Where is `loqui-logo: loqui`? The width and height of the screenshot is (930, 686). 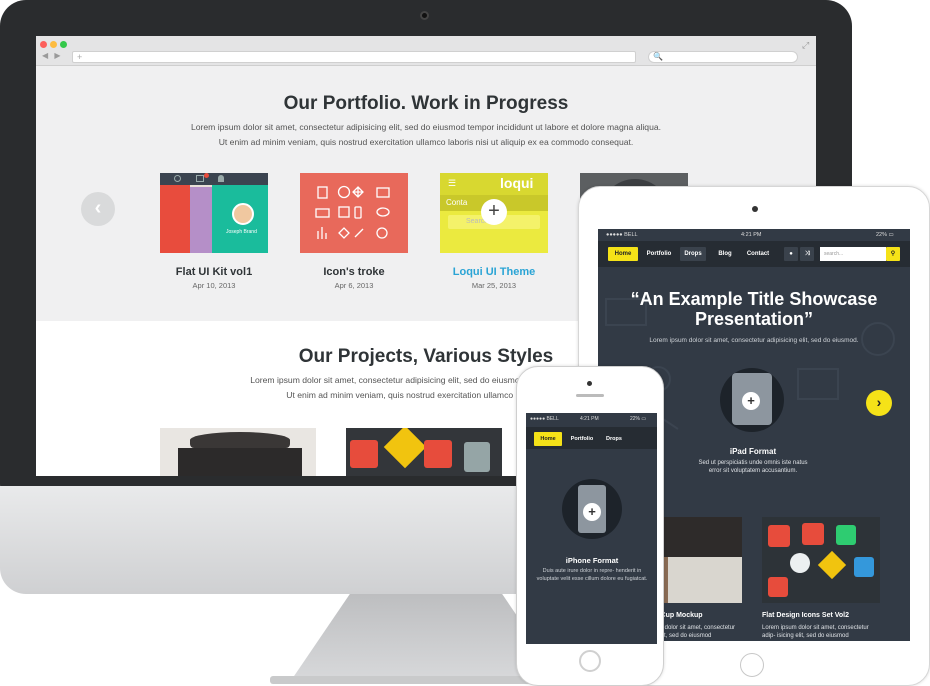 loqui-logo: loqui is located at coordinates (517, 183).